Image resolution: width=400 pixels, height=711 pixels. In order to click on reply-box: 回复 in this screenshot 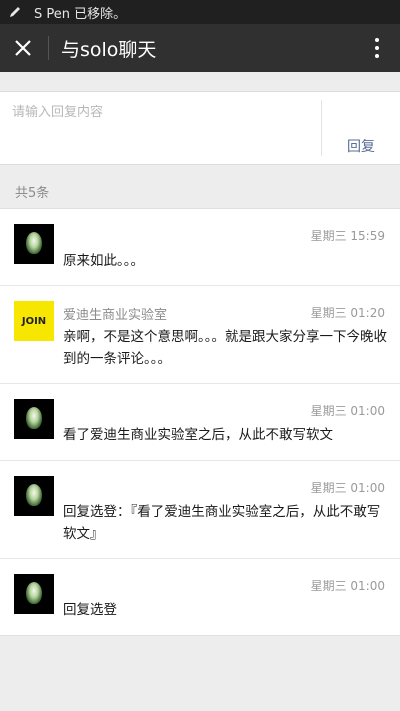, I will do `click(200, 128)`.